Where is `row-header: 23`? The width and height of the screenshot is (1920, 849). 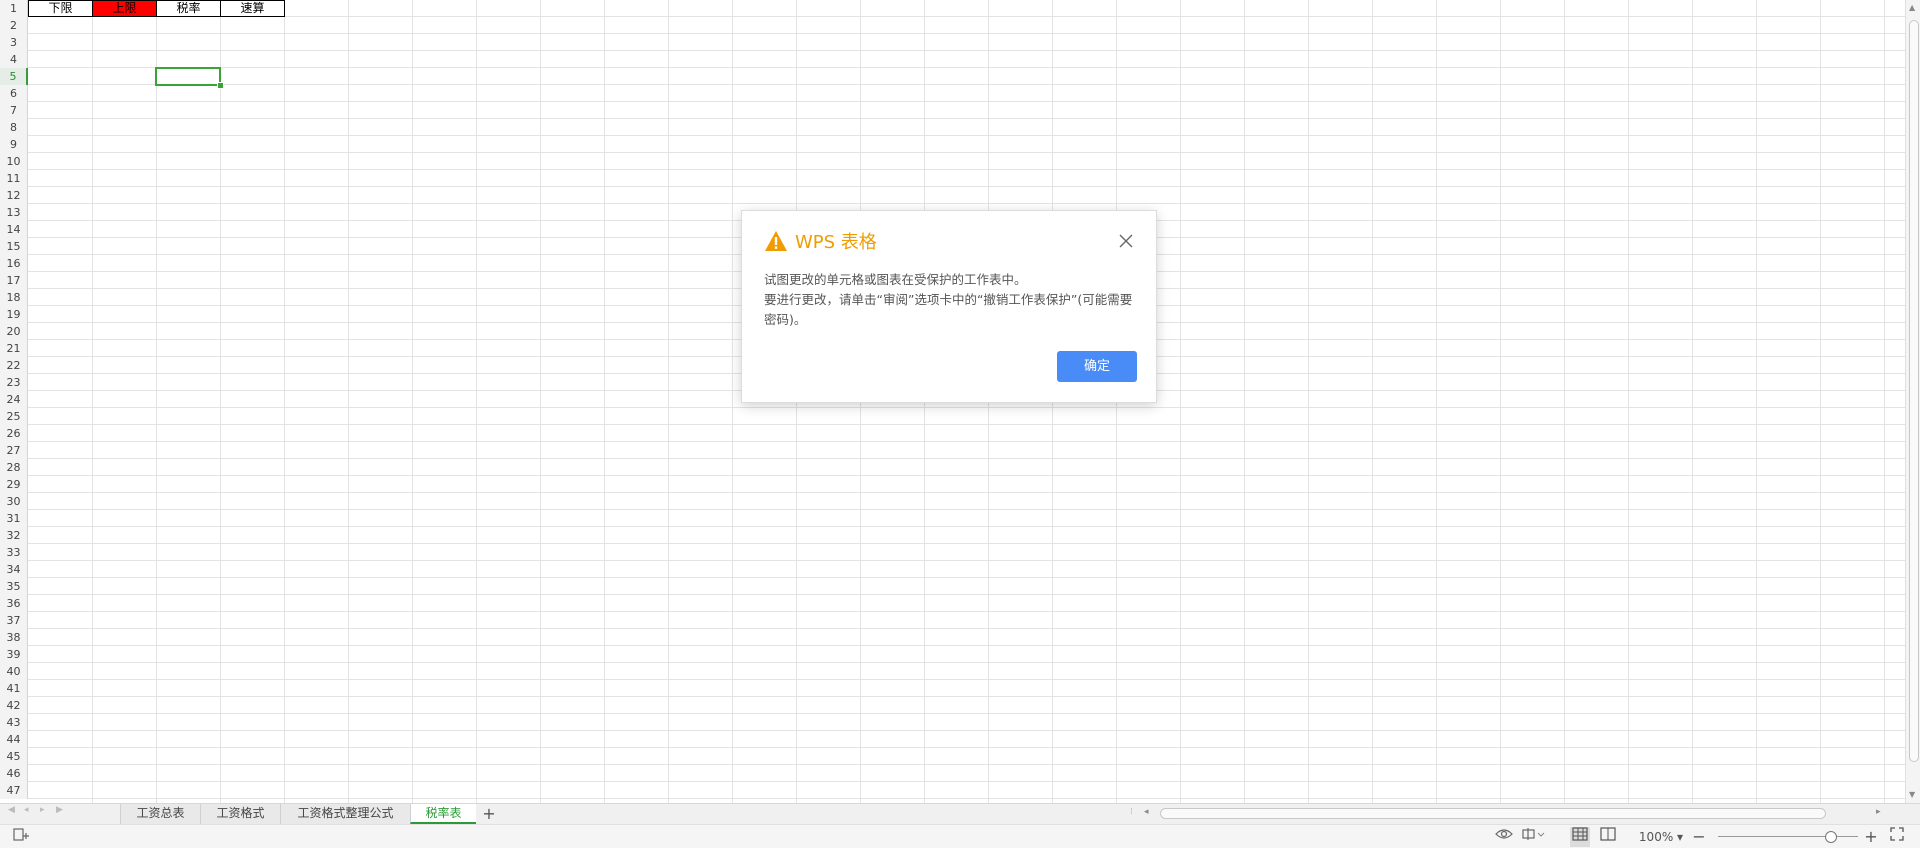
row-header: 23 is located at coordinates (14, 382).